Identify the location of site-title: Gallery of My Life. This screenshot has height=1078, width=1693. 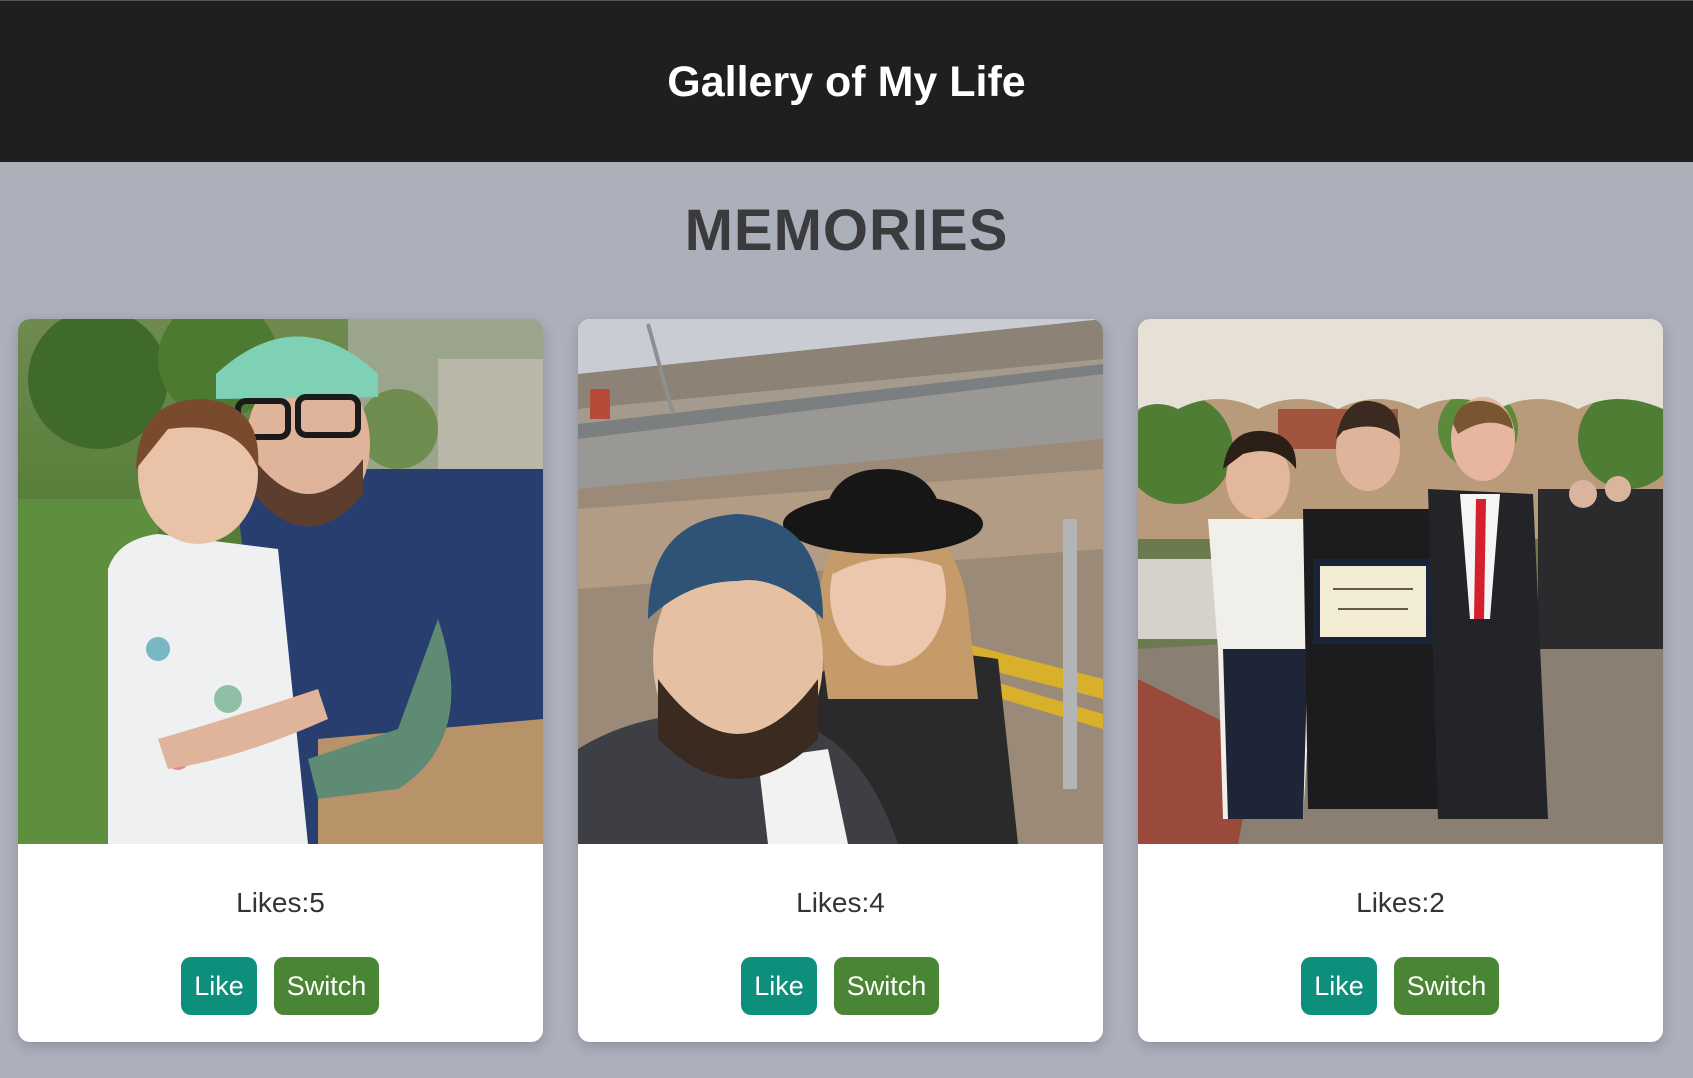
(846, 82).